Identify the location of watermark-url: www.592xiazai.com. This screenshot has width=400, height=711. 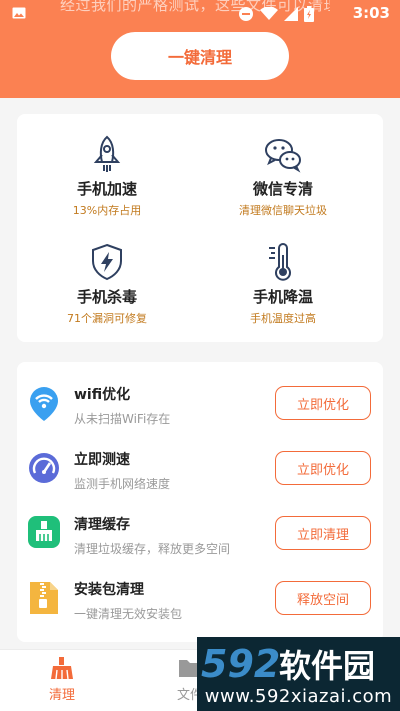
(298, 696).